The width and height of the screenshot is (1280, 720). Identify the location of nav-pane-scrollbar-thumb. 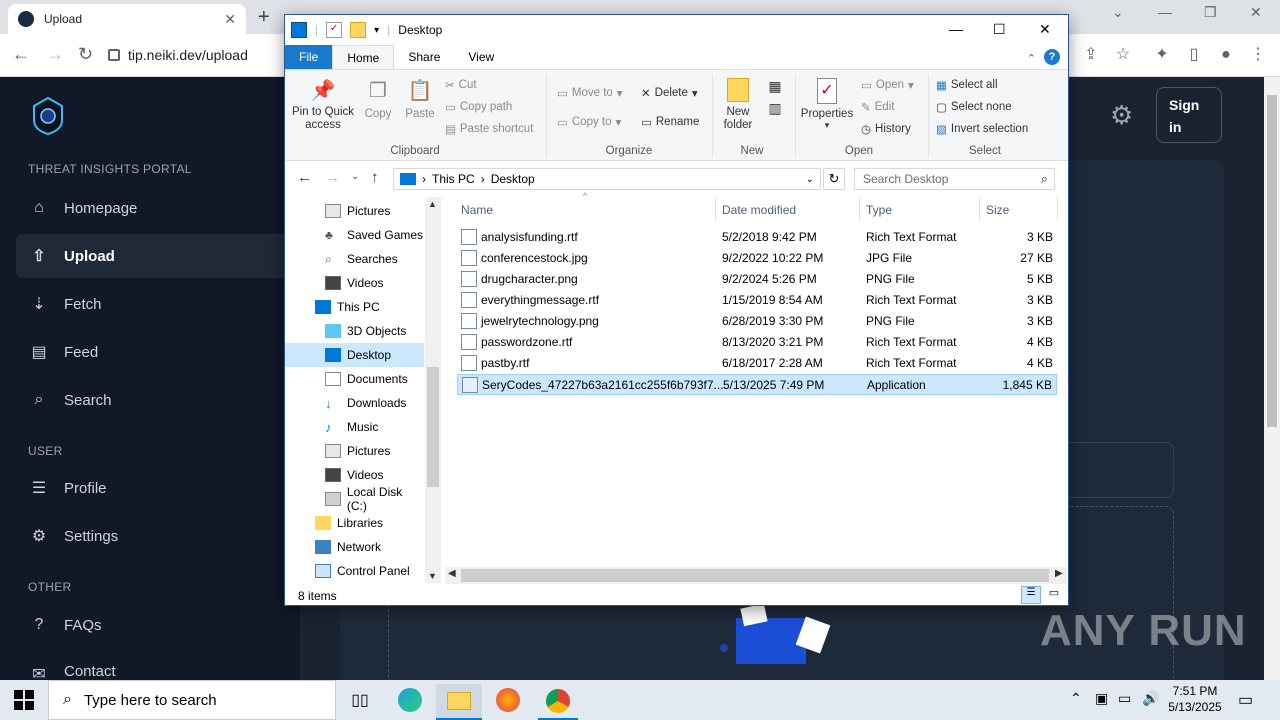
(433, 427).